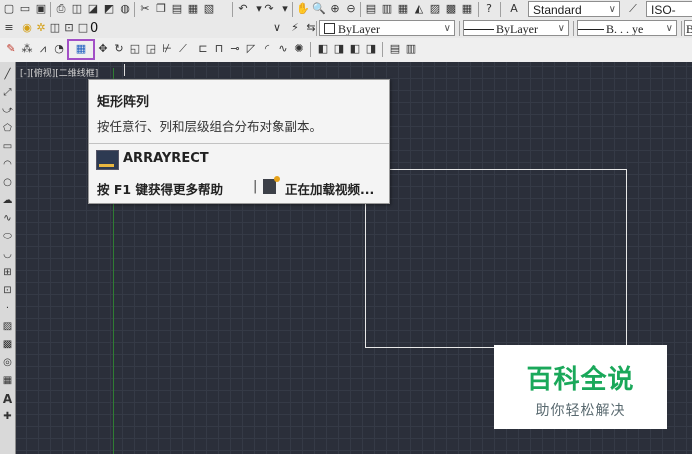  Describe the element at coordinates (9, 28) in the screenshot. I see `layer-manager-icon: ≡` at that location.